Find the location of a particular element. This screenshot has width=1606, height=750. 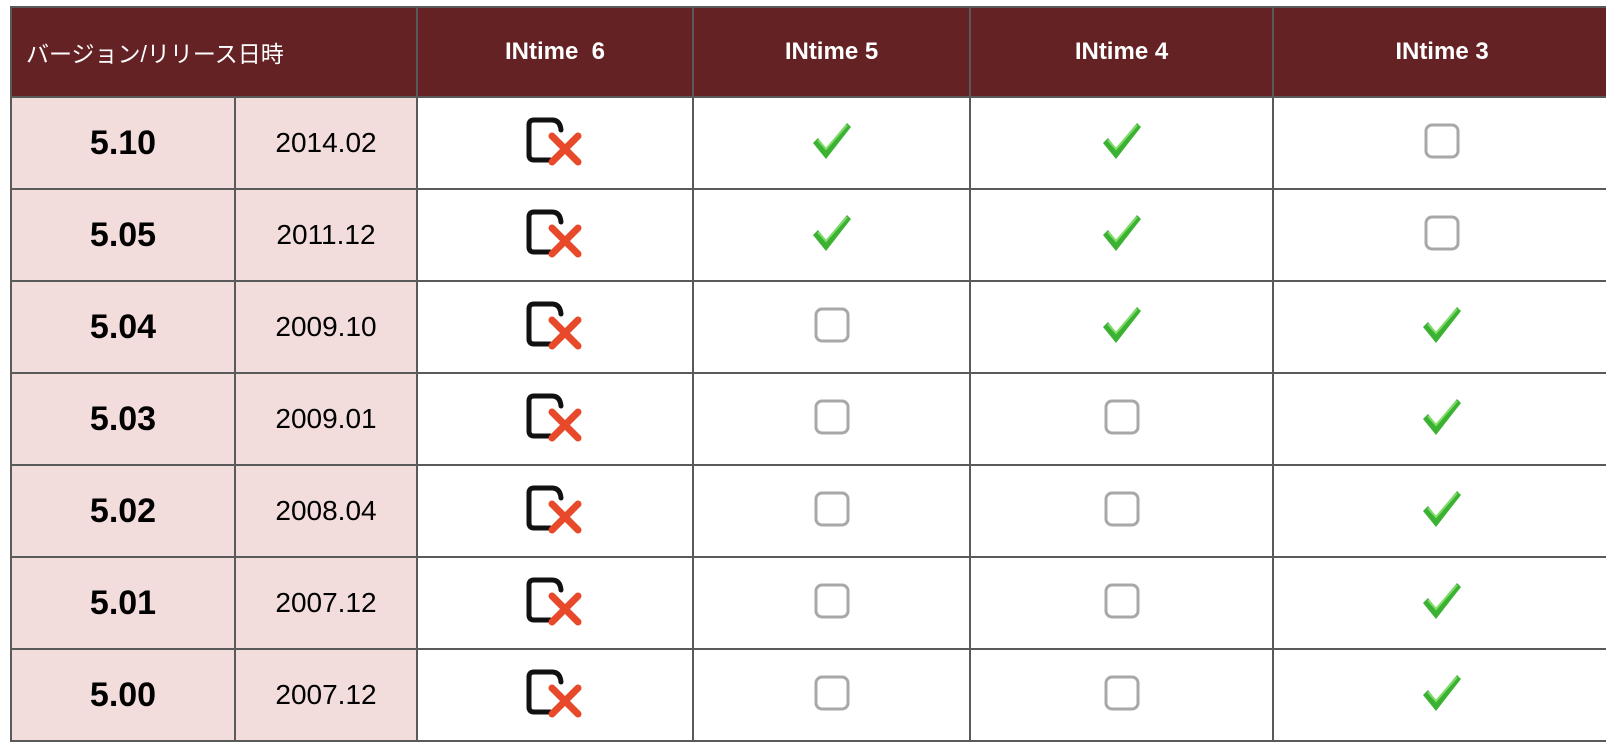

table-row: 5.01 2007.12 is located at coordinates (808, 603).